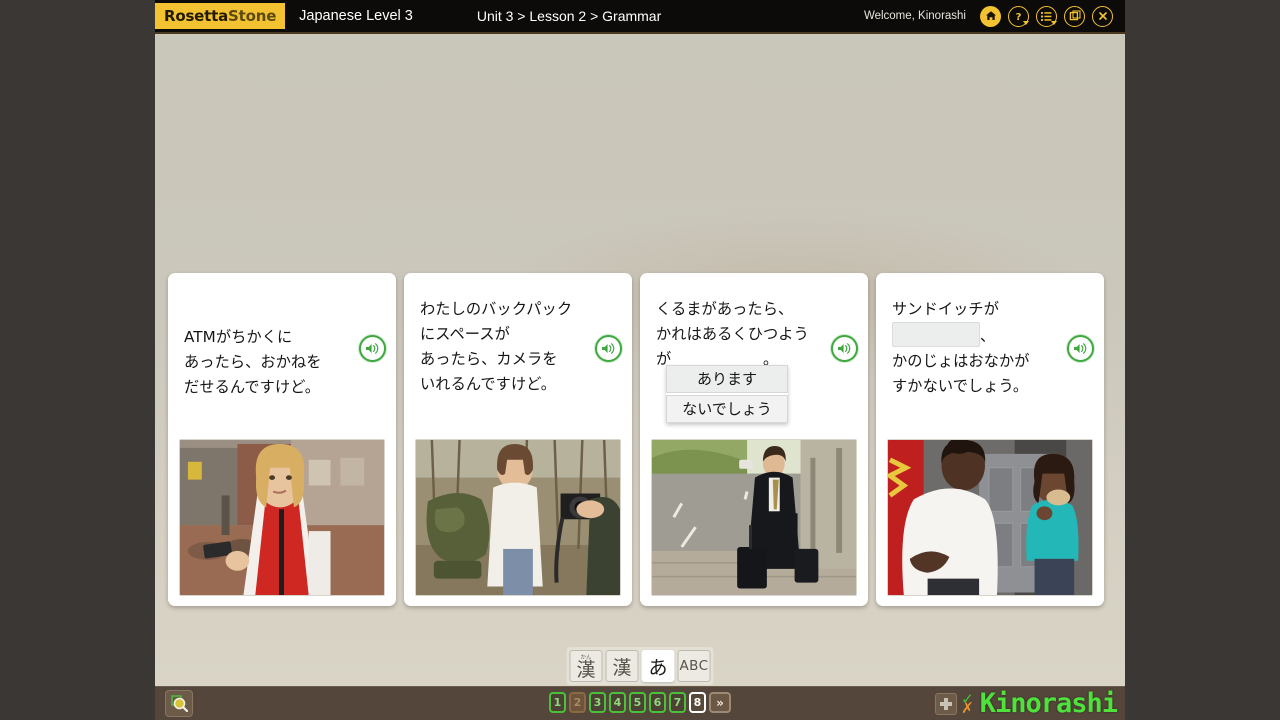 The image size is (1280, 720). What do you see at coordinates (179, 703) in the screenshot?
I see `zoom-button` at bounding box center [179, 703].